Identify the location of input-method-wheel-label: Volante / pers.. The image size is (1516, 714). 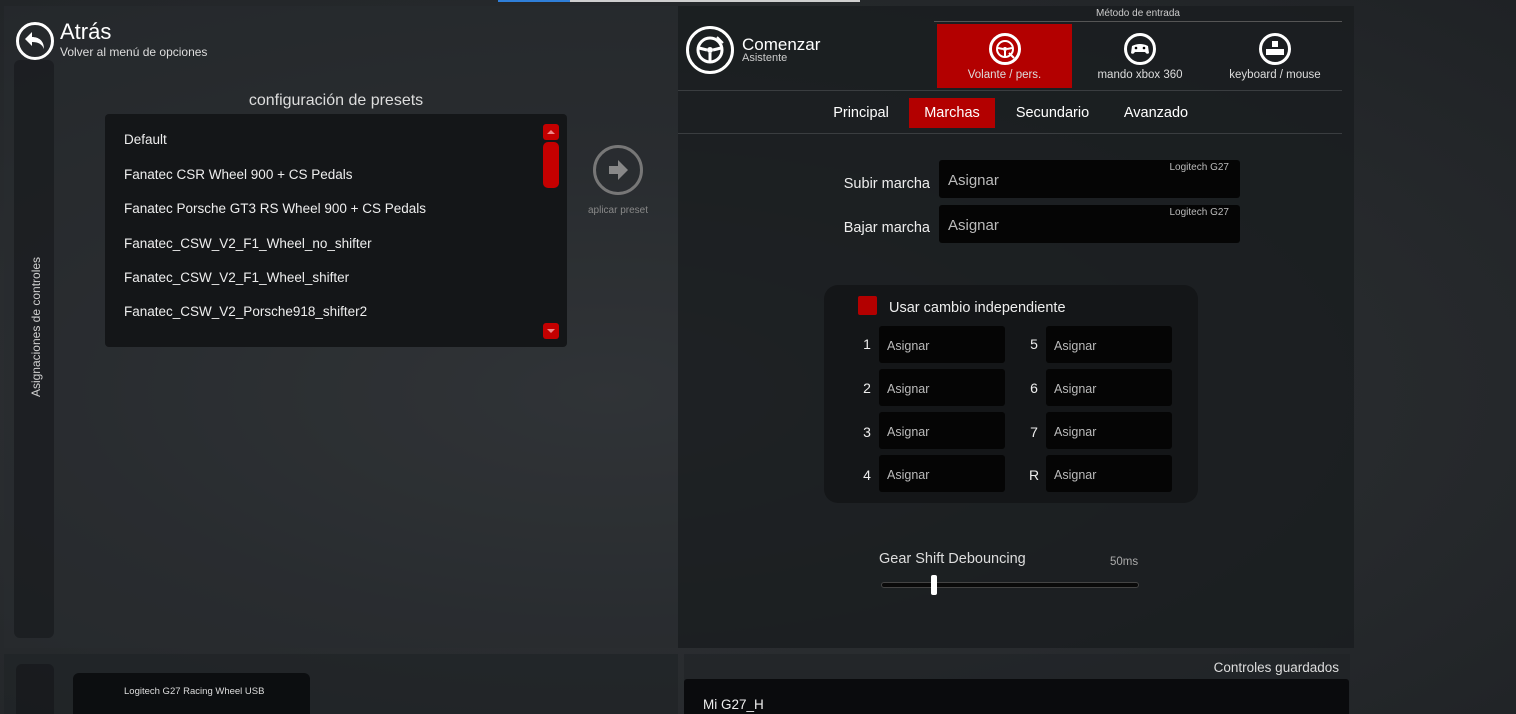
(1004, 75).